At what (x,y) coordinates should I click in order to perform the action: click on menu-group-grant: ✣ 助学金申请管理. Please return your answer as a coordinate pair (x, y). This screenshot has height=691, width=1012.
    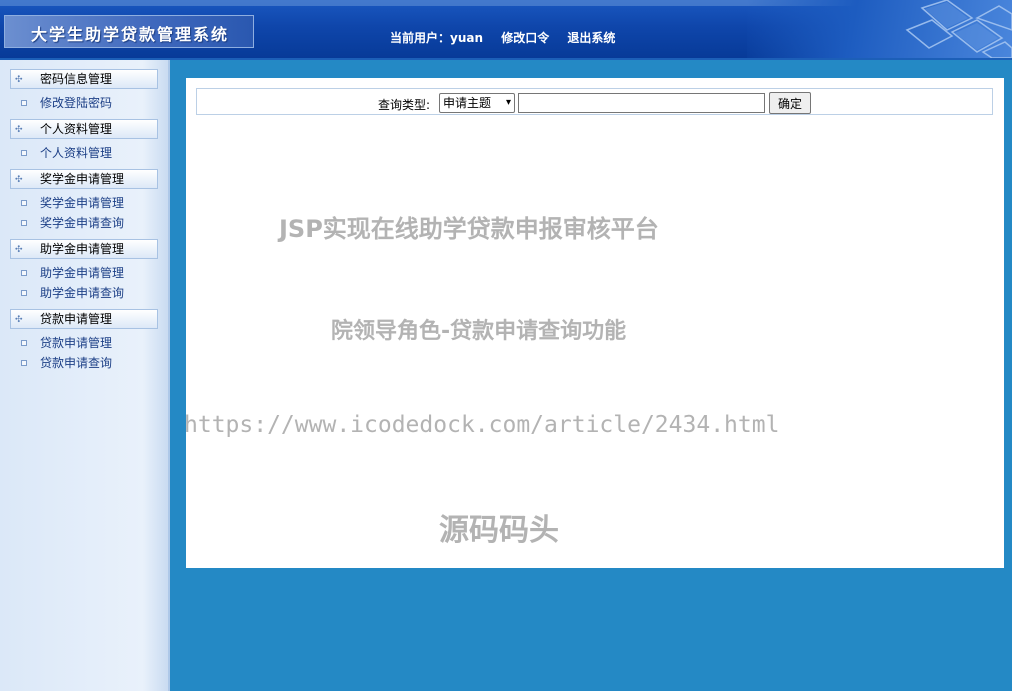
    Looking at the image, I should click on (84, 249).